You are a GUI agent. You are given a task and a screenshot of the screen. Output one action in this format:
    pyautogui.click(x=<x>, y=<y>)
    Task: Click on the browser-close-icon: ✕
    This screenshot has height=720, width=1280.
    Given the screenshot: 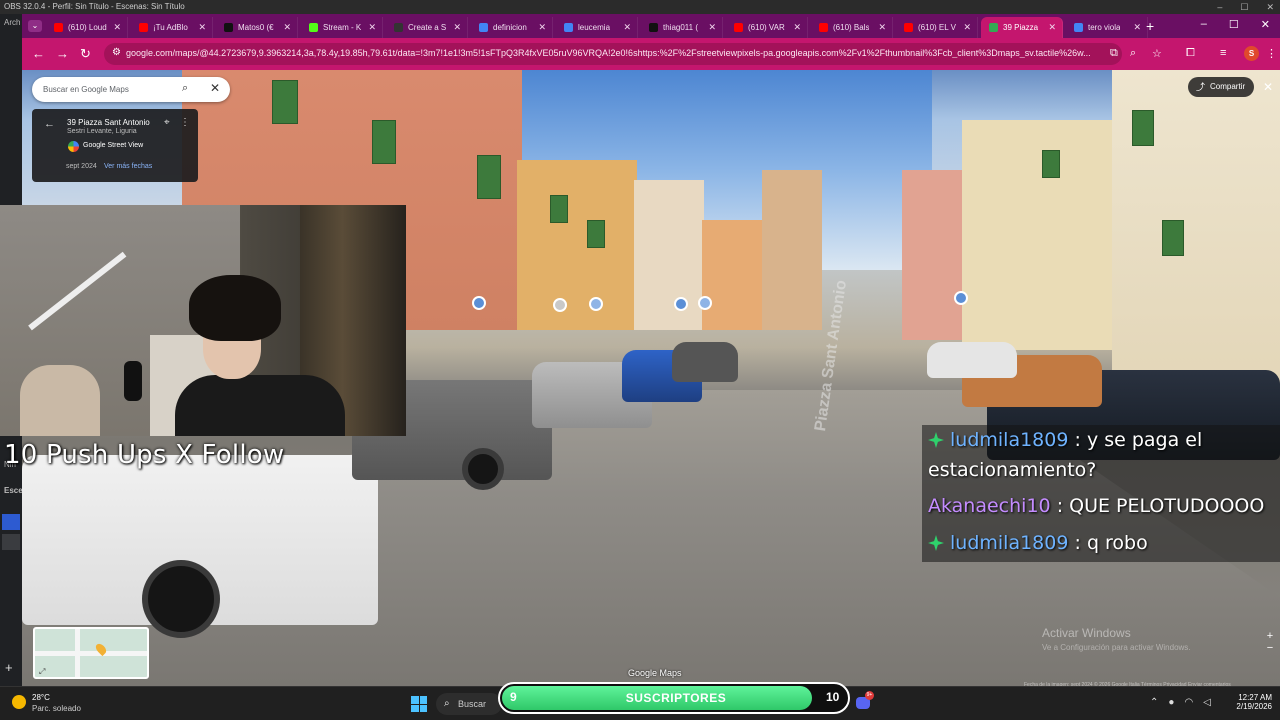 What is the action you would take?
    pyautogui.click(x=1265, y=24)
    